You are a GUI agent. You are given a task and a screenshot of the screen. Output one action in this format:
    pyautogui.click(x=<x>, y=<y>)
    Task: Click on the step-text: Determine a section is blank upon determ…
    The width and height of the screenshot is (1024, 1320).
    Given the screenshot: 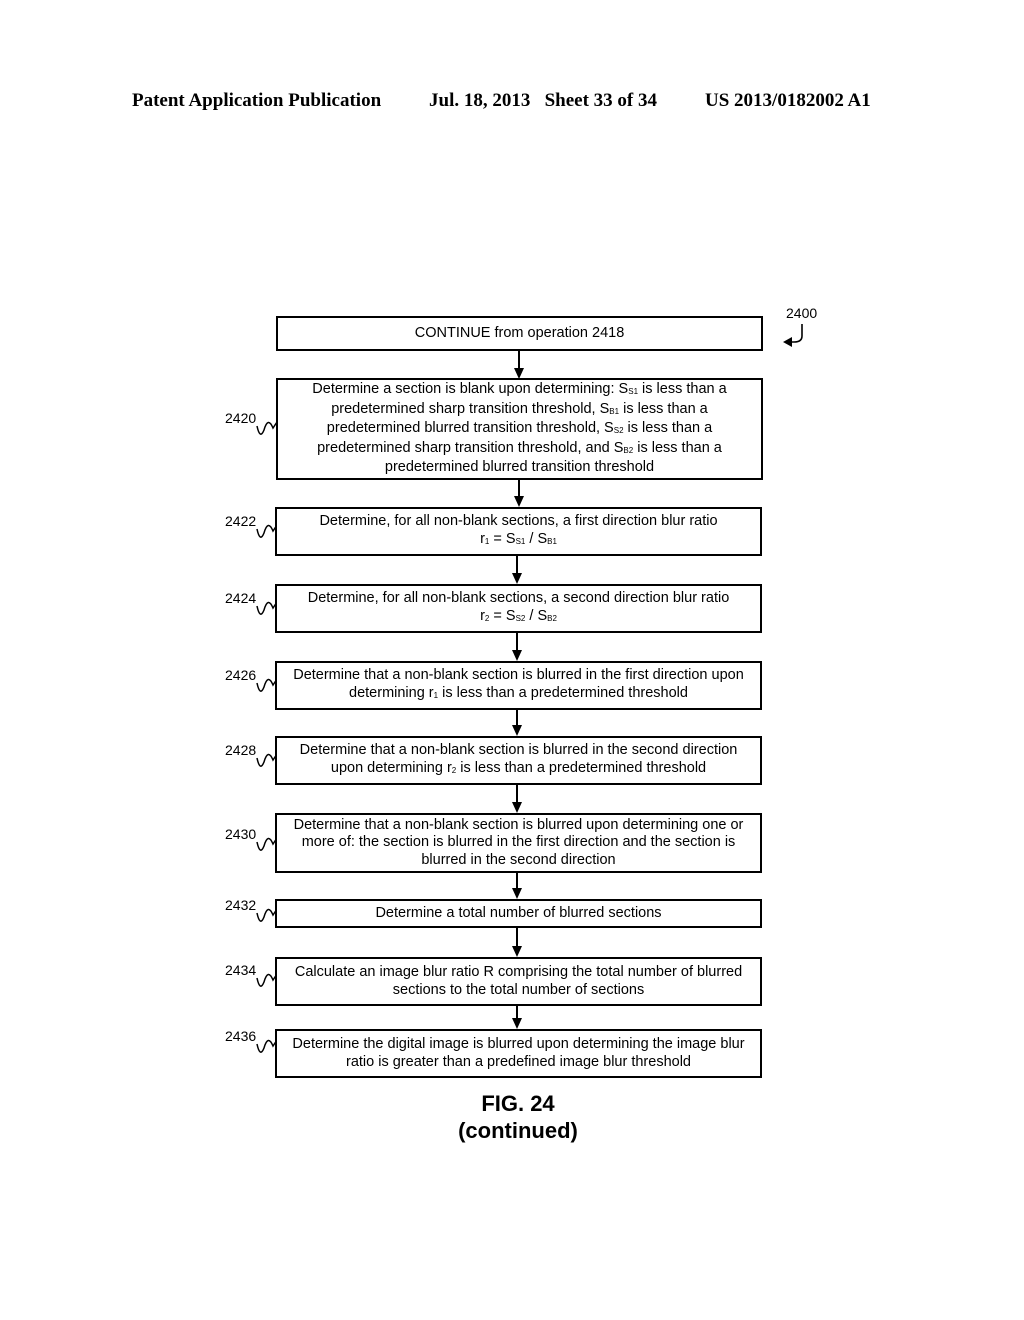 What is the action you would take?
    pyautogui.click(x=519, y=428)
    